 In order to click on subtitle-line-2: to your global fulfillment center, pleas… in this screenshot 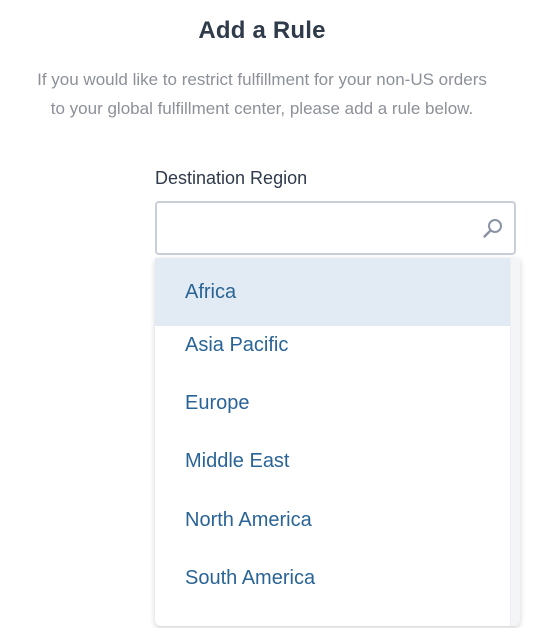, I will do `click(262, 108)`.